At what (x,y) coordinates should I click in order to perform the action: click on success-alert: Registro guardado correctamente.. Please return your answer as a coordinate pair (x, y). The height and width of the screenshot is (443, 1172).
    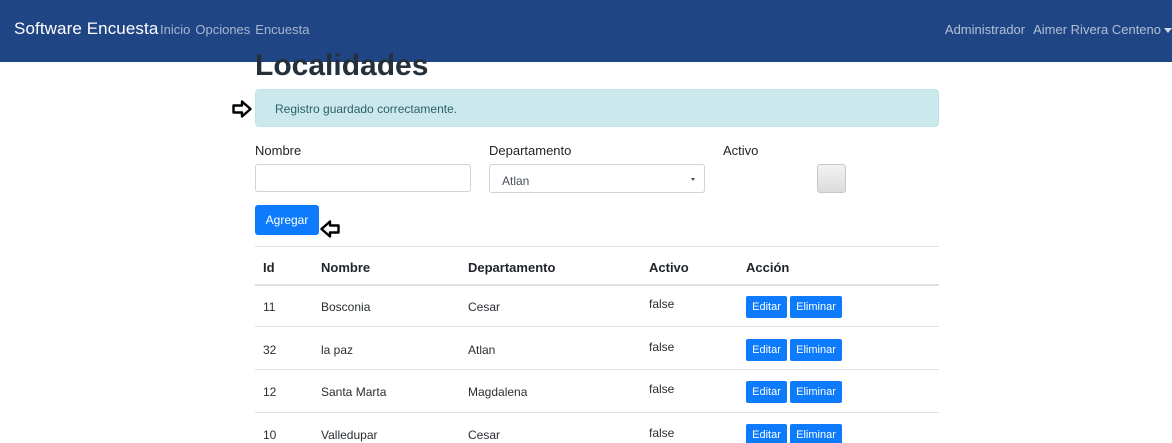
    Looking at the image, I should click on (597, 108).